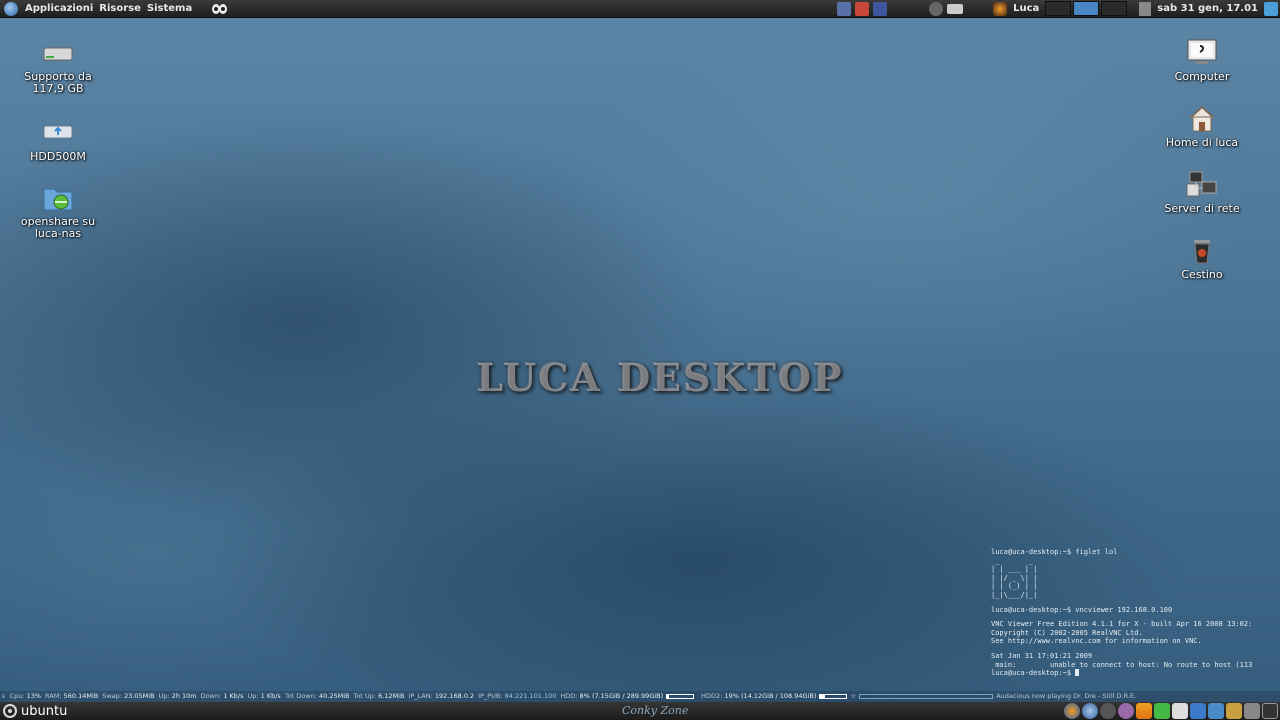  I want to click on usb-drive-icon, so click(58, 133).